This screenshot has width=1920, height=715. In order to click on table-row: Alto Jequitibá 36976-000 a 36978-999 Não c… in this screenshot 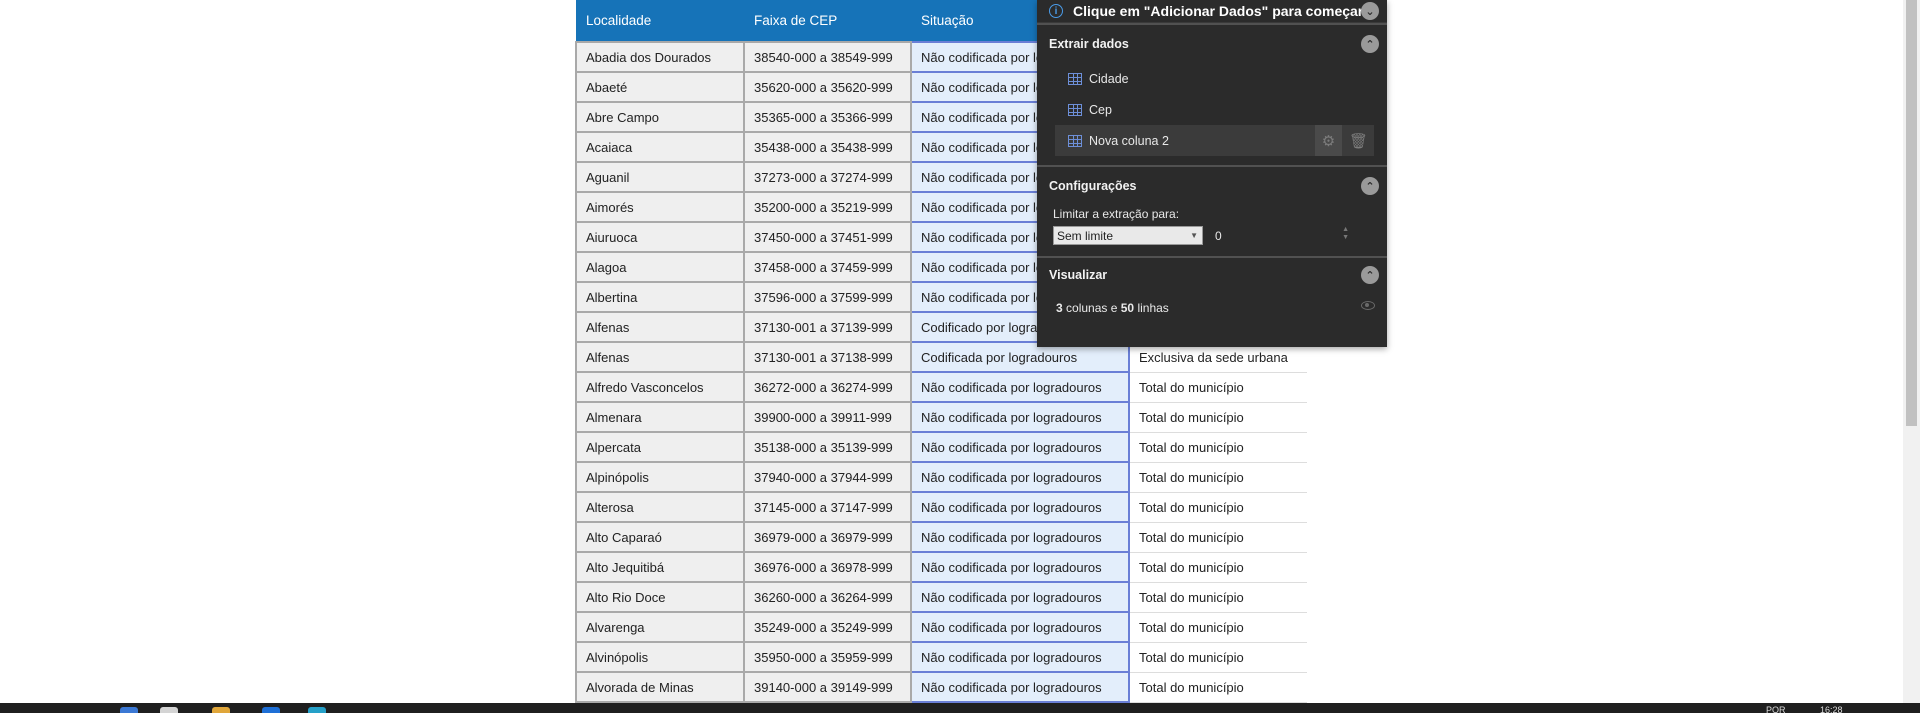, I will do `click(941, 567)`.